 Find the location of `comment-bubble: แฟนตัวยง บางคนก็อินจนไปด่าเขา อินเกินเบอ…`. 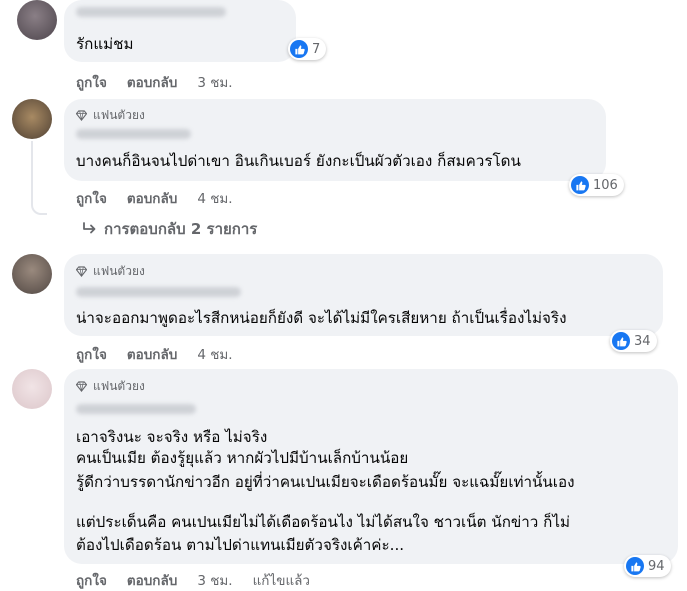

comment-bubble: แฟนตัวยง บางคนก็อินจนไปด่าเขา อินเกินเบอ… is located at coordinates (335, 140).